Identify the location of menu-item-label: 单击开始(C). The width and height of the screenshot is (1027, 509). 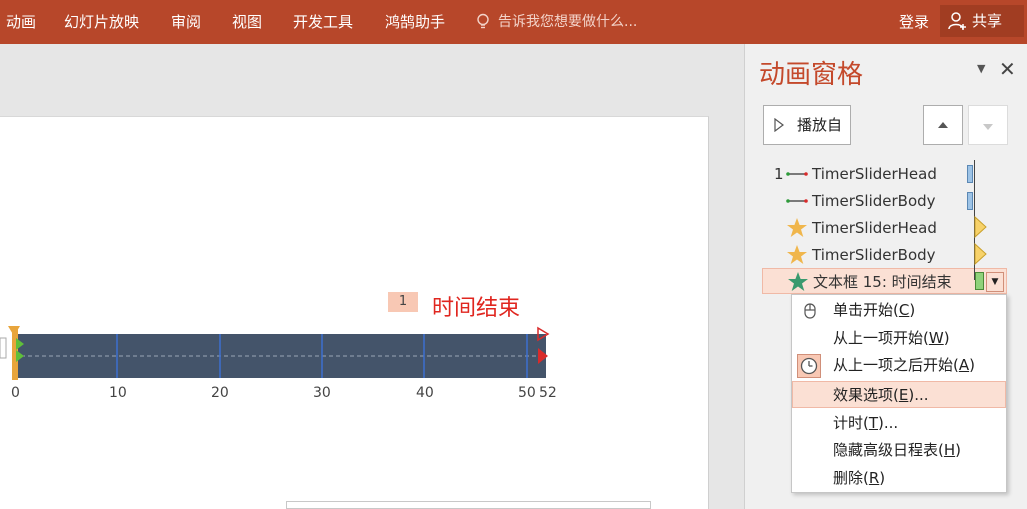
(874, 310).